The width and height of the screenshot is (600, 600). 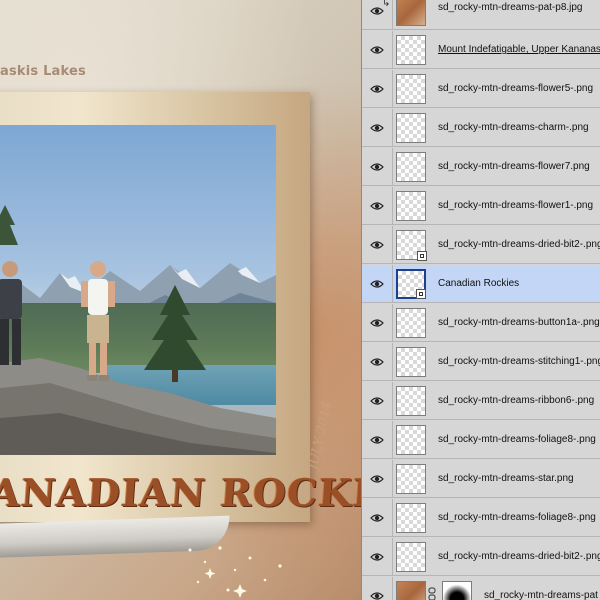 I want to click on layer-name: Mount Indefatigable, Upper Kananas, so click(x=519, y=49).